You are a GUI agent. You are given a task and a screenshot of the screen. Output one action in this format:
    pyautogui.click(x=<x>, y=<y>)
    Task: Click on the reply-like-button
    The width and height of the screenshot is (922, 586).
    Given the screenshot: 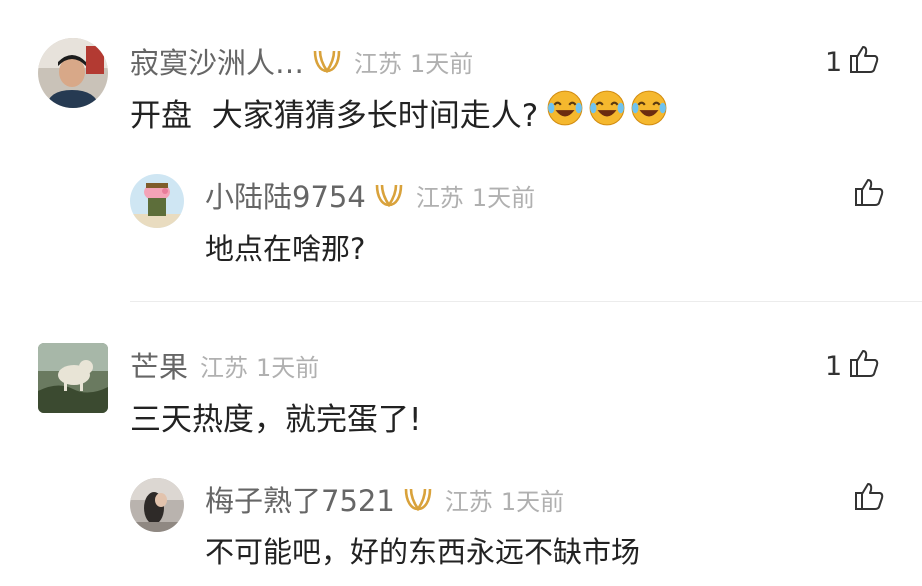 What is the action you would take?
    pyautogui.click(x=869, y=498)
    